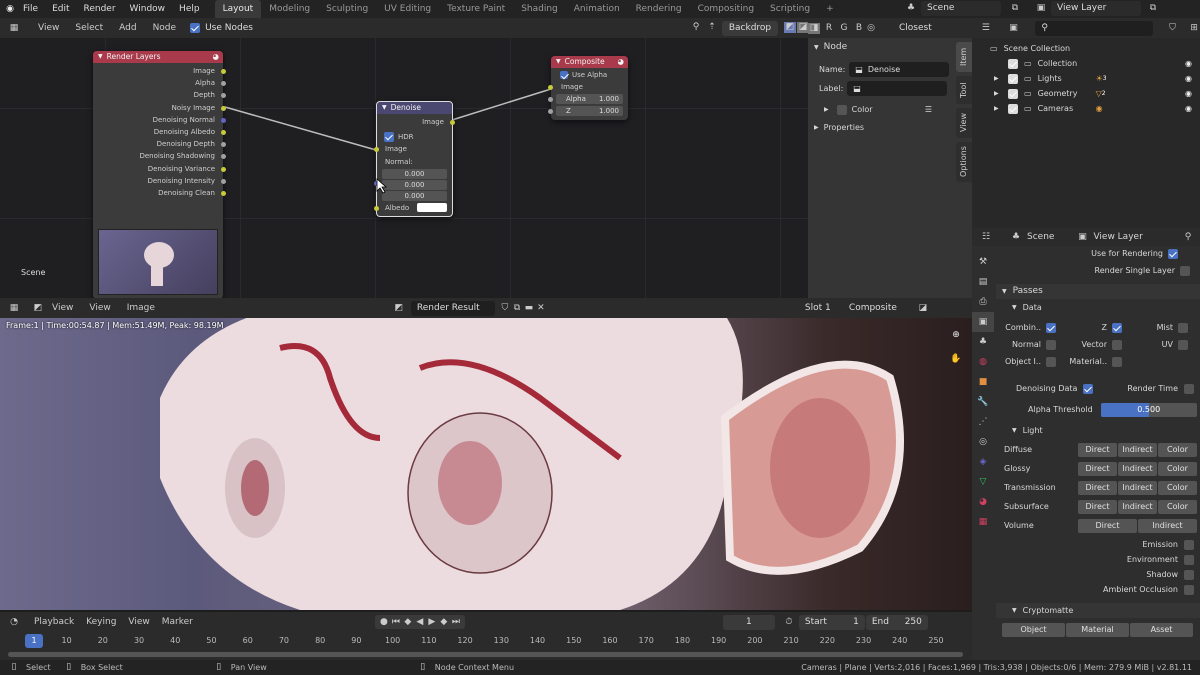 This screenshot has height=675, width=1200. Describe the element at coordinates (101, 622) in the screenshot. I see `timeline-menu-keying: Keying` at that location.